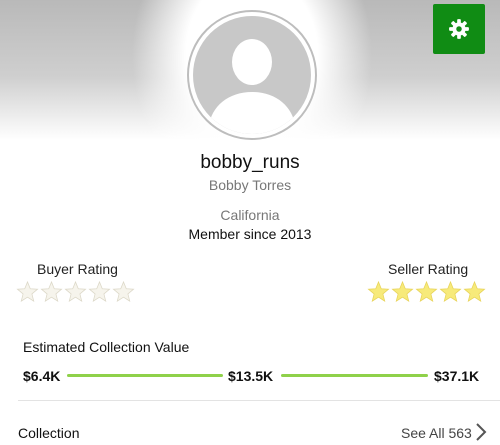 This screenshot has width=500, height=445. What do you see at coordinates (250, 185) in the screenshot?
I see `full-name: Bobby Torres` at bounding box center [250, 185].